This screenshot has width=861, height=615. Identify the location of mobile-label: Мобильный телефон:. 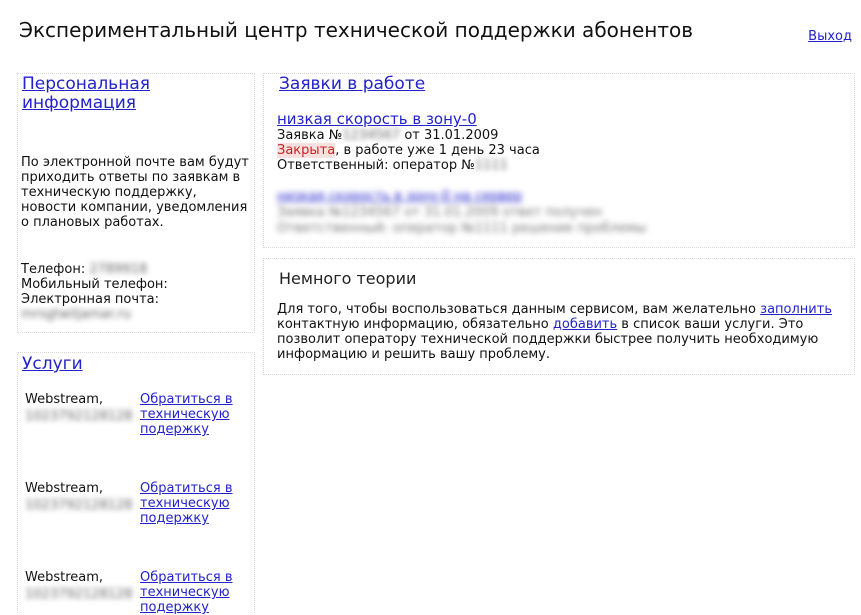
(94, 284).